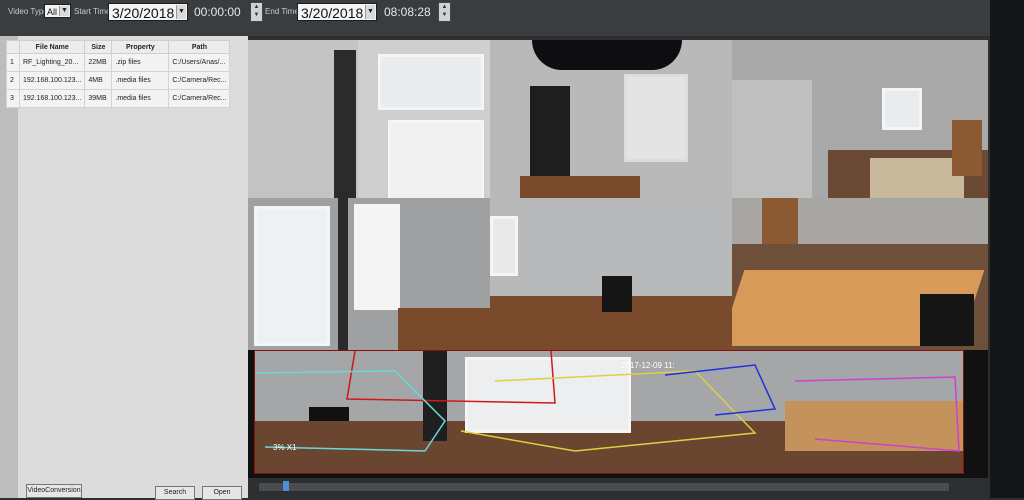 The width and height of the screenshot is (1024, 500). I want to click on camera-cable, so click(343, 274).